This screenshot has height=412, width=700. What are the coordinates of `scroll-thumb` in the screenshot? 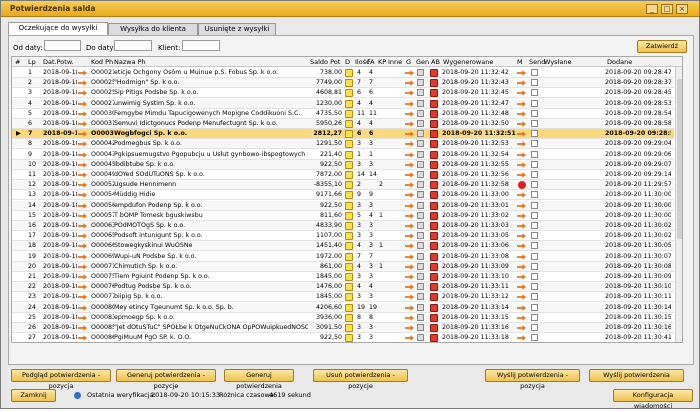 It's located at (679, 159).